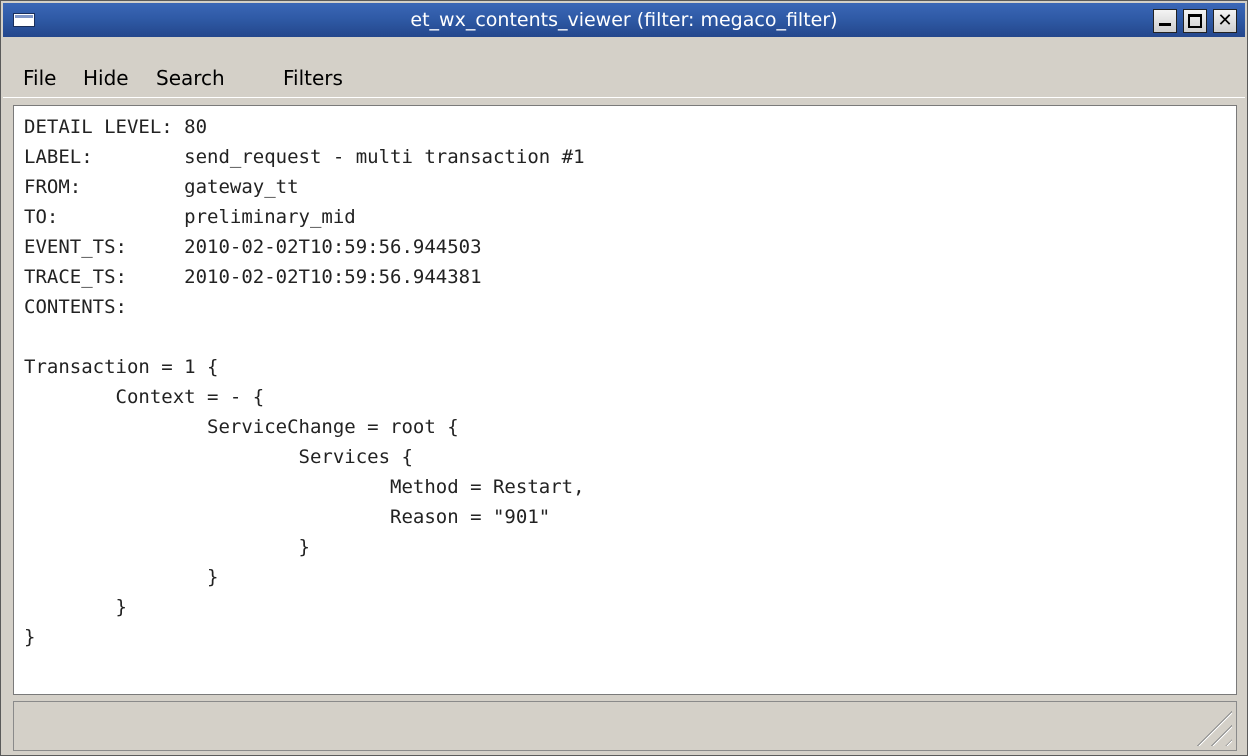 The width and height of the screenshot is (1248, 756). Describe the element at coordinates (1165, 24) in the screenshot. I see `minimize-icon` at that location.